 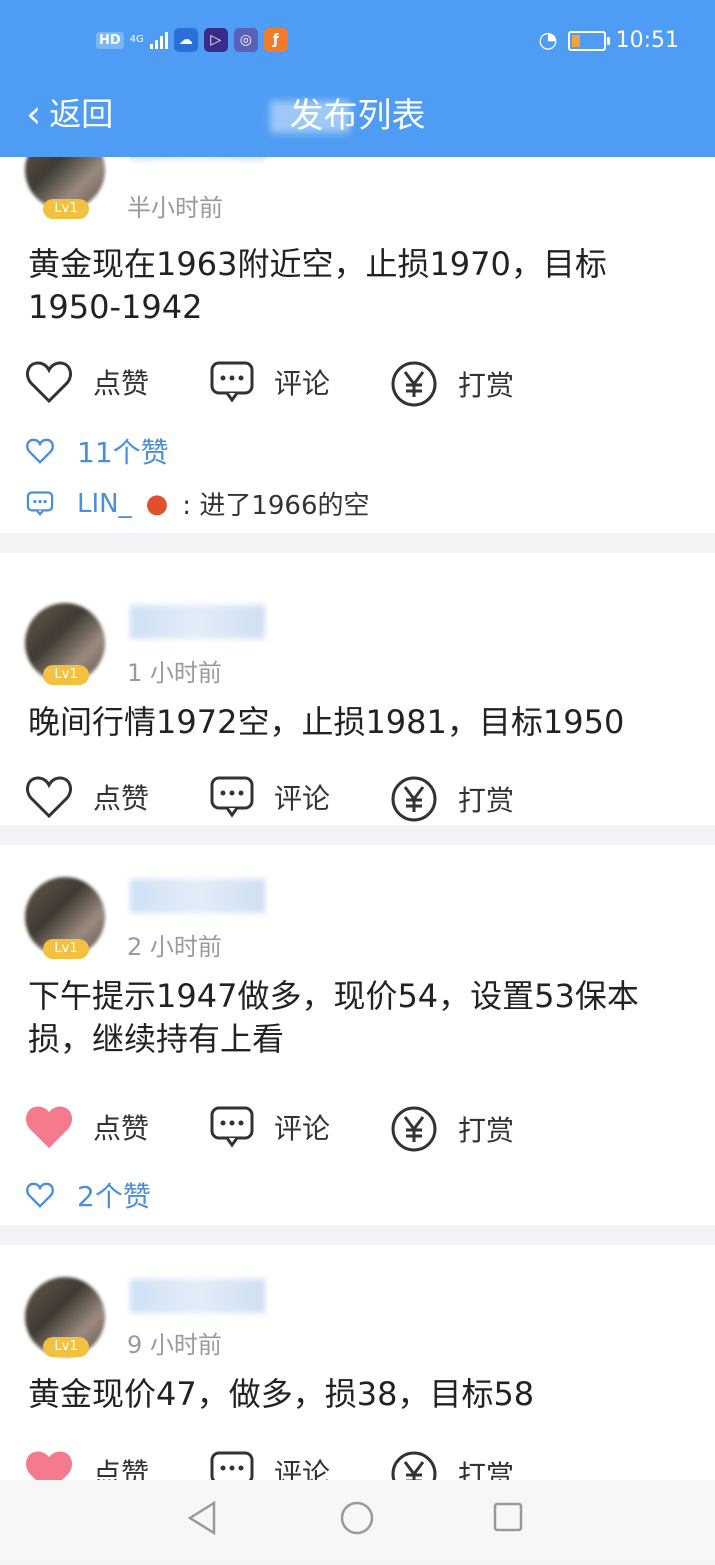 What do you see at coordinates (157, 503) in the screenshot?
I see `balloon-icon: ●` at bounding box center [157, 503].